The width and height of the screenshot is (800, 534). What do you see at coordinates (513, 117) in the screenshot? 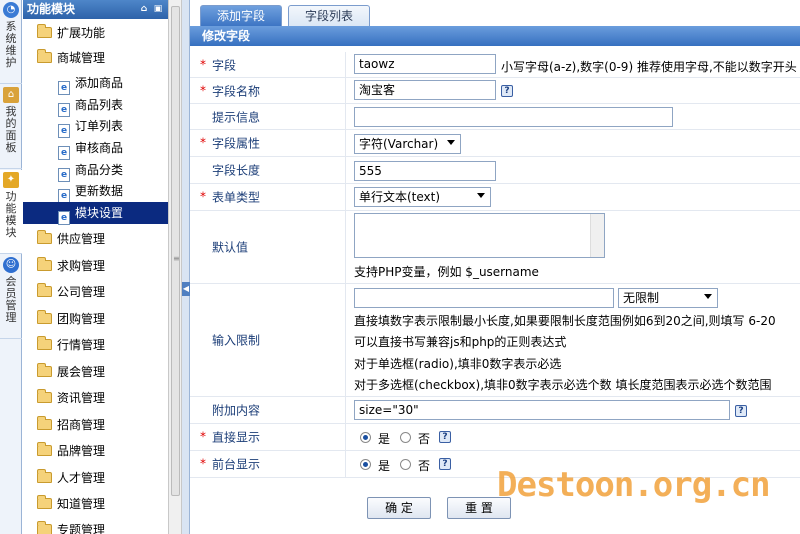
I see `hint-input` at bounding box center [513, 117].